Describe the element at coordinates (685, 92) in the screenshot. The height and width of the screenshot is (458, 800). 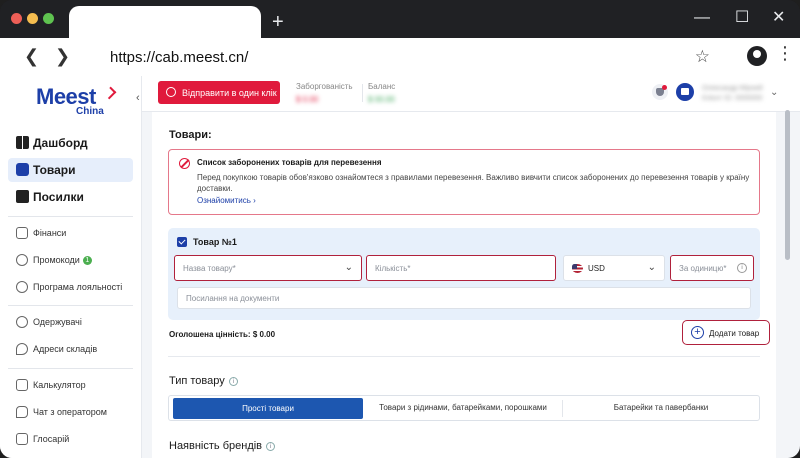
I see `avatar` at that location.